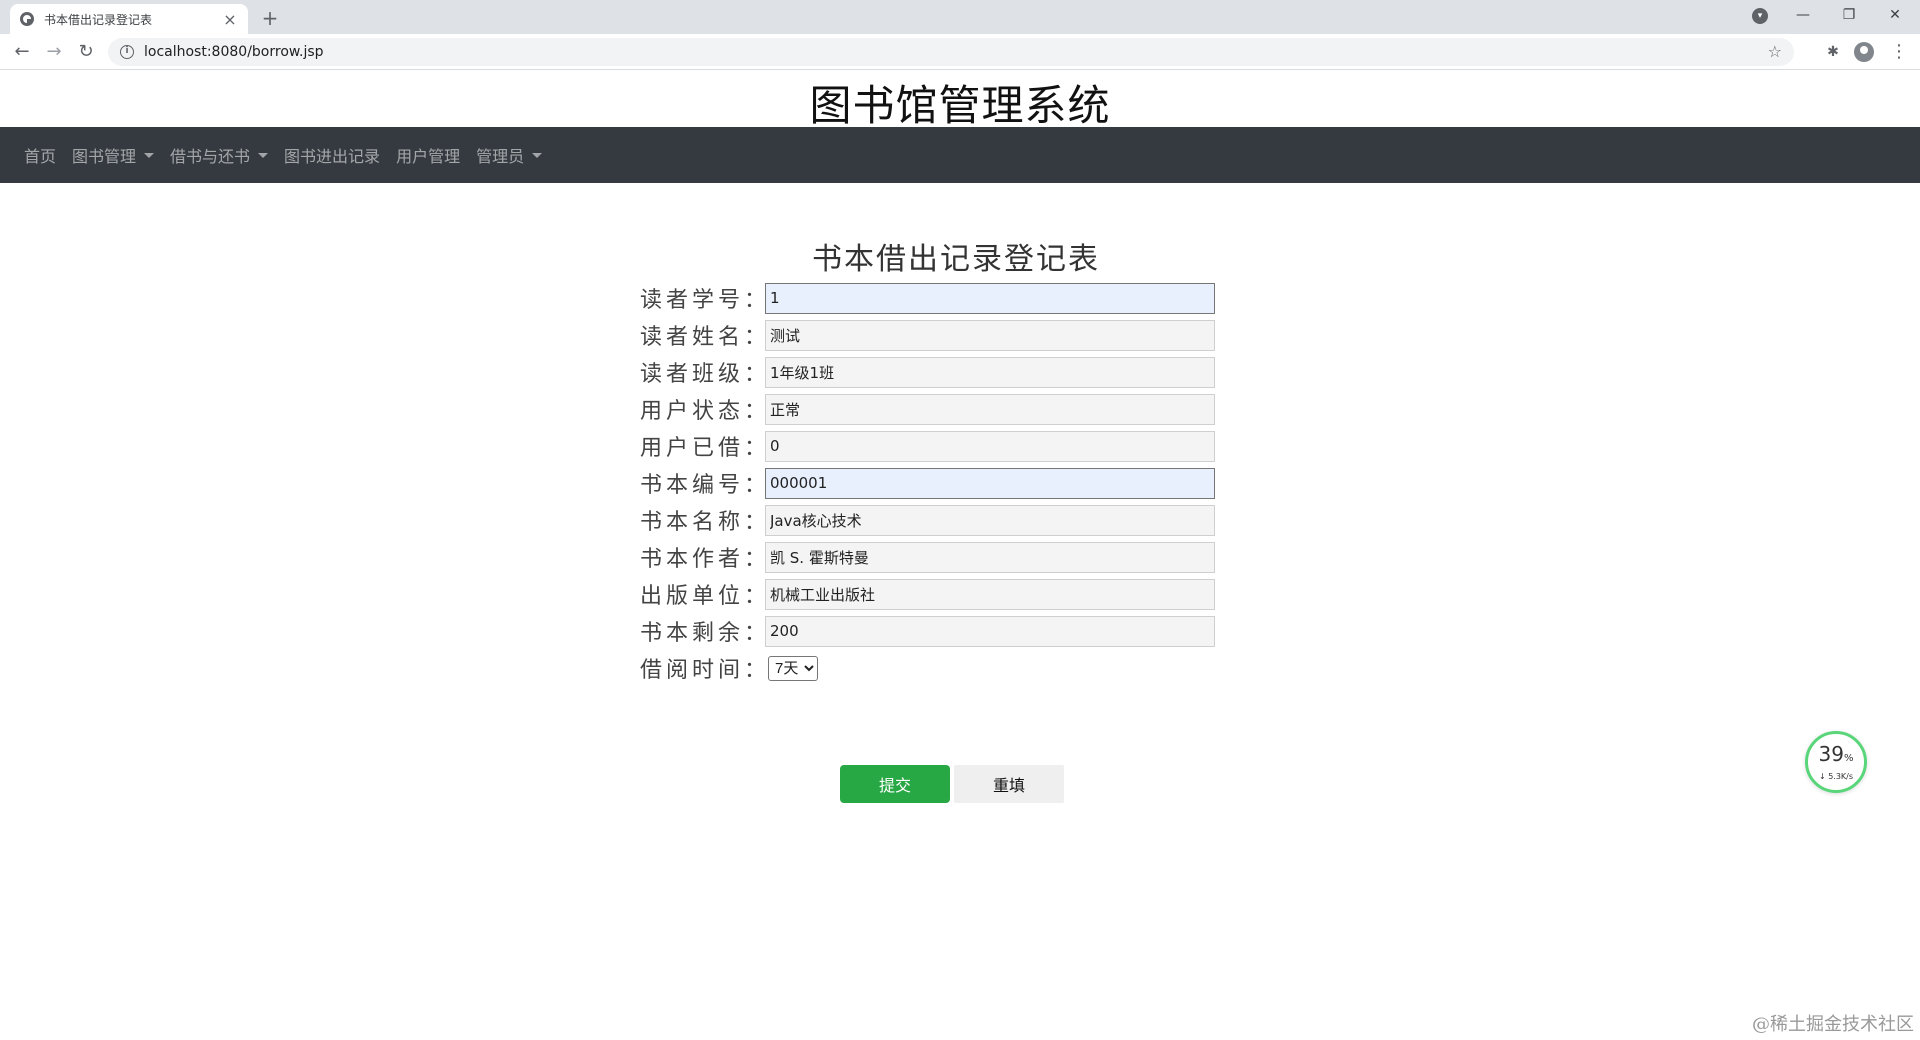  I want to click on form-row-user-borrowed: 用户已借：, so click(927, 446).